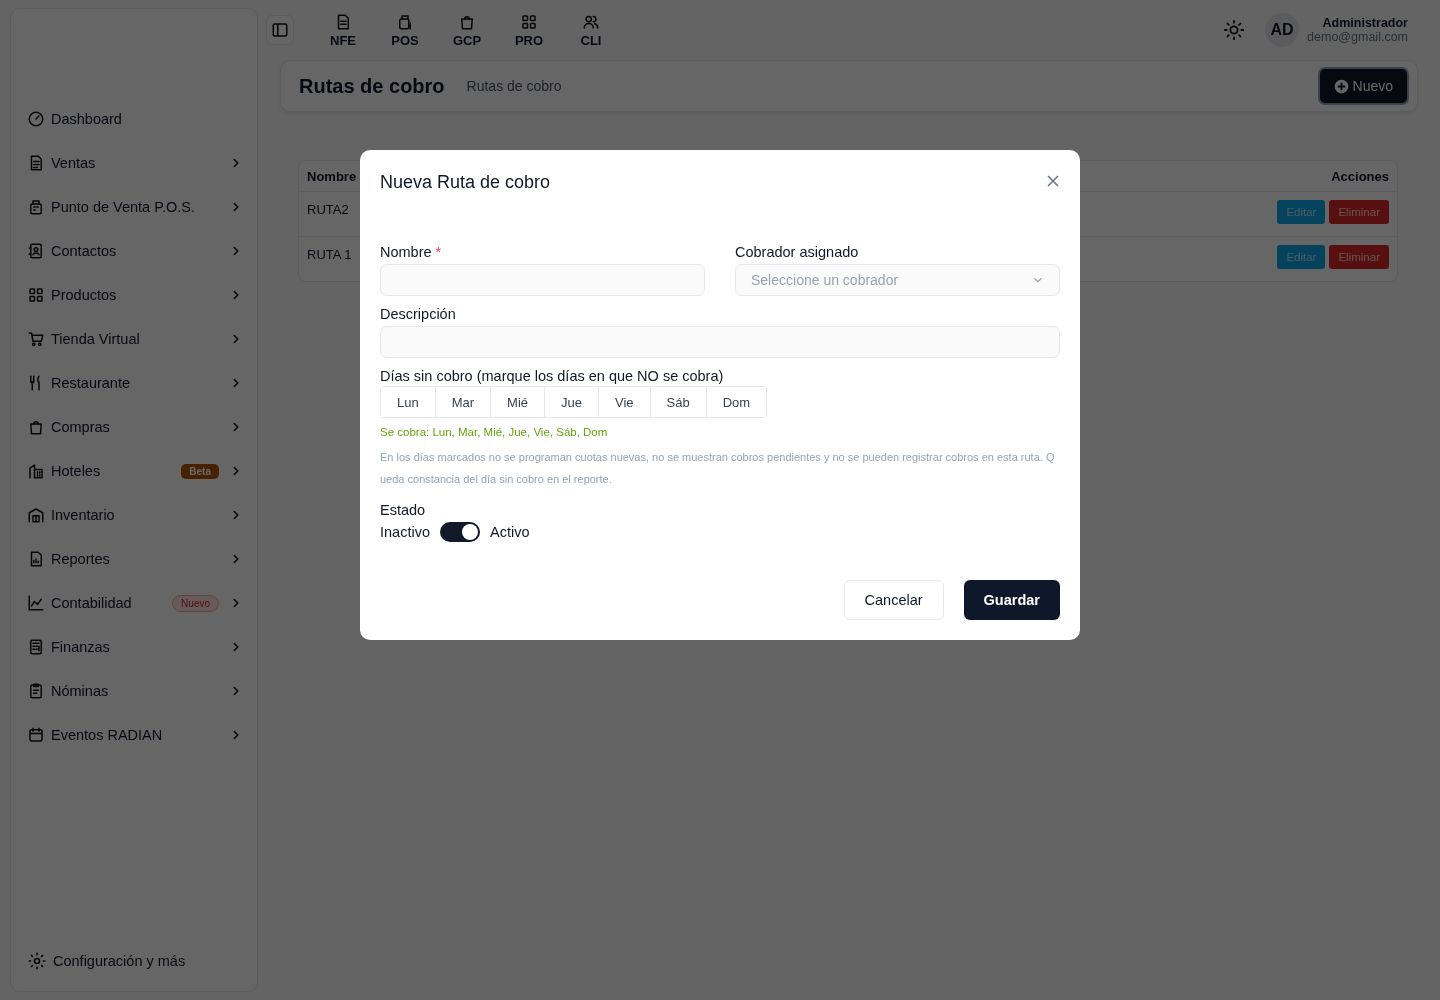 The width and height of the screenshot is (1440, 1000). I want to click on contact-card-icon, so click(36, 251).